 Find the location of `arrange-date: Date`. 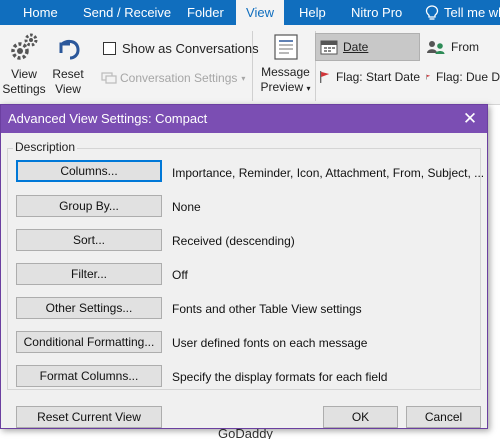

arrange-date: Date is located at coordinates (367, 47).